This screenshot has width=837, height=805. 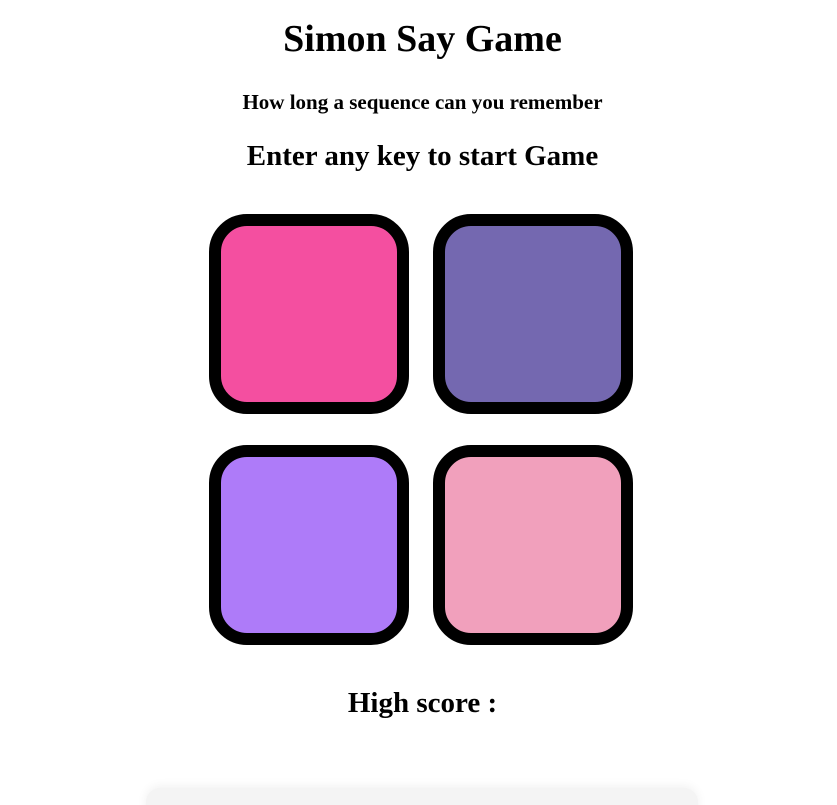 I want to click on simon-button-purple, so click(x=533, y=314).